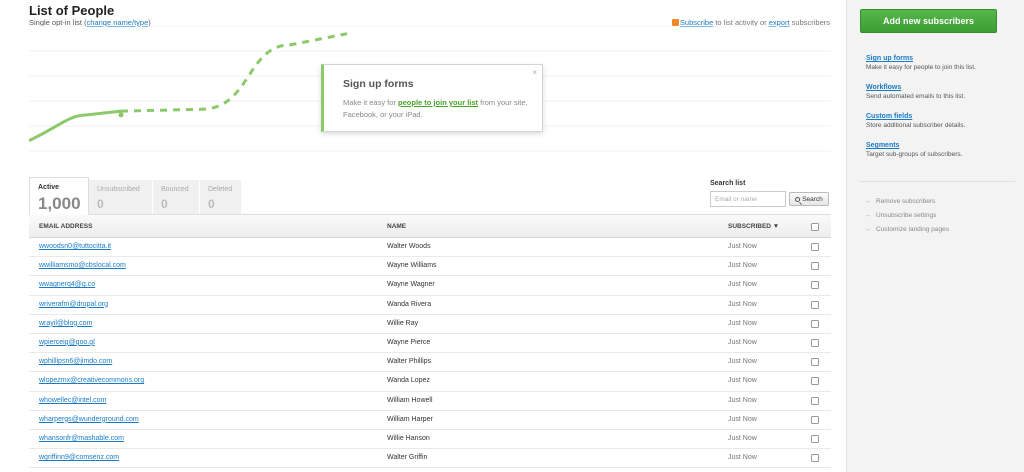 This screenshot has width=1024, height=472. What do you see at coordinates (883, 87) in the screenshot?
I see `workflows-link: Workflows` at bounding box center [883, 87].